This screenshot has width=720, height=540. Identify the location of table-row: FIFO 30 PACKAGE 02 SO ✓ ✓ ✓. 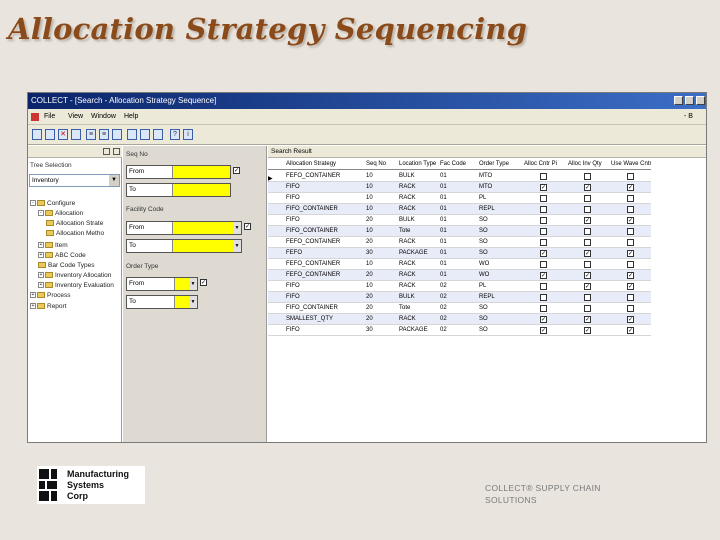
(459, 330).